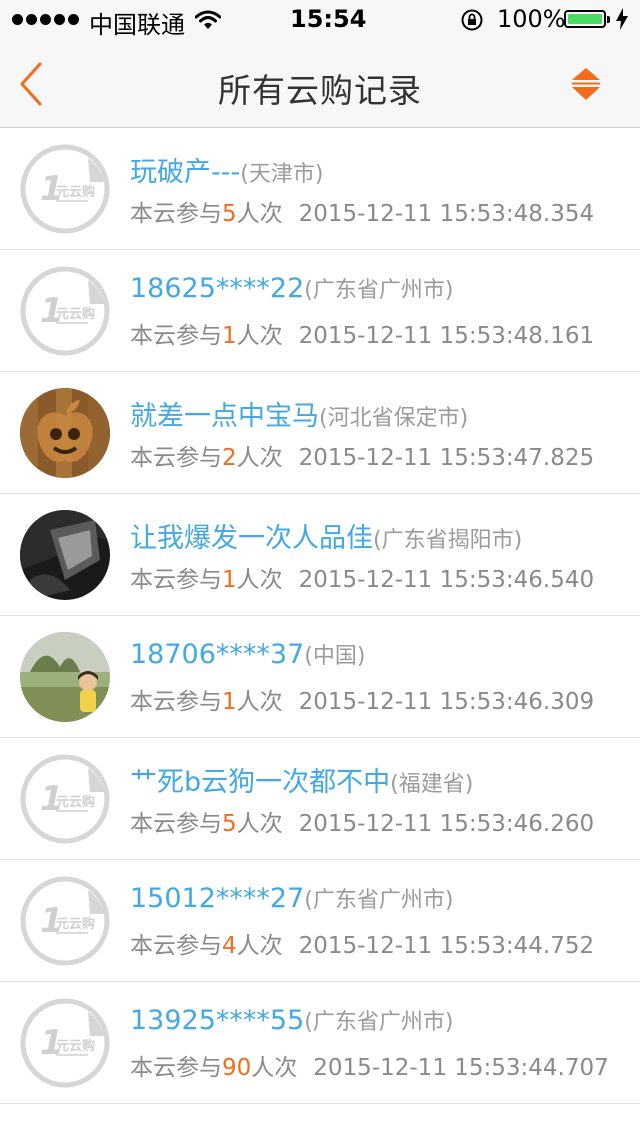 The image size is (640, 1136). I want to click on wifi-icon, so click(208, 22).